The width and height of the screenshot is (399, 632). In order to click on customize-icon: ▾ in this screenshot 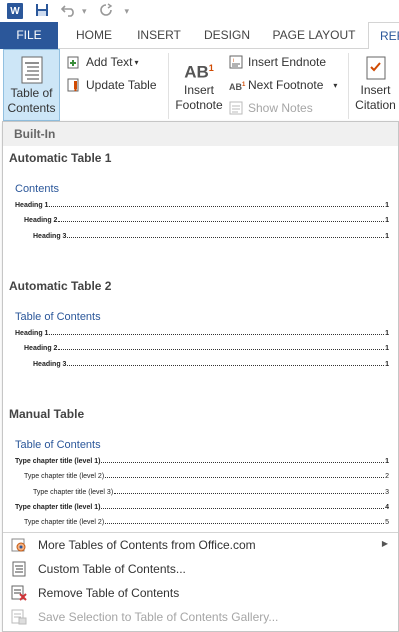, I will do `click(127, 11)`.